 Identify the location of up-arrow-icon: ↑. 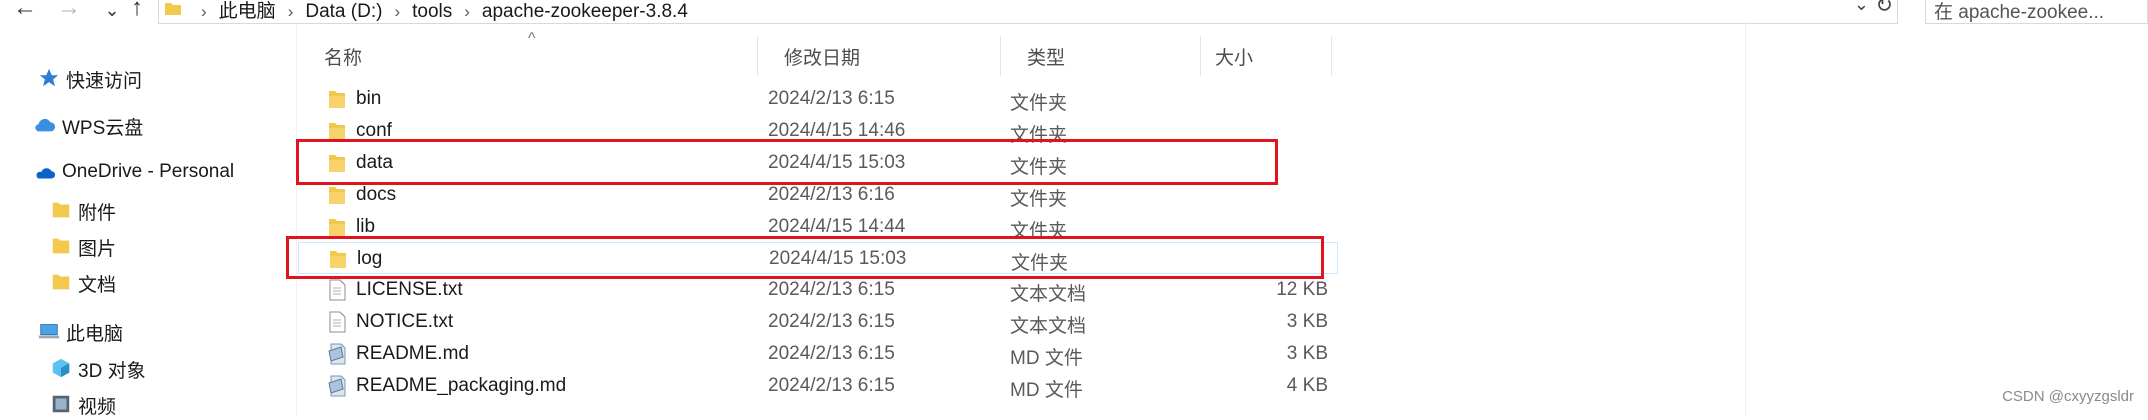
(137, 11).